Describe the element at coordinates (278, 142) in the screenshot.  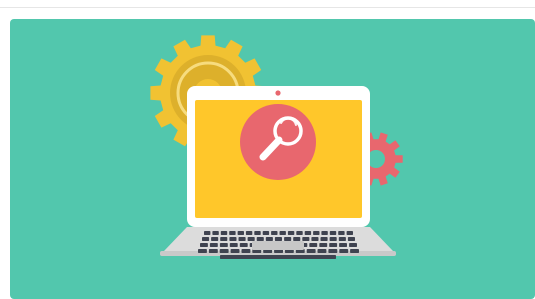
I see `magnifier-icon` at that location.